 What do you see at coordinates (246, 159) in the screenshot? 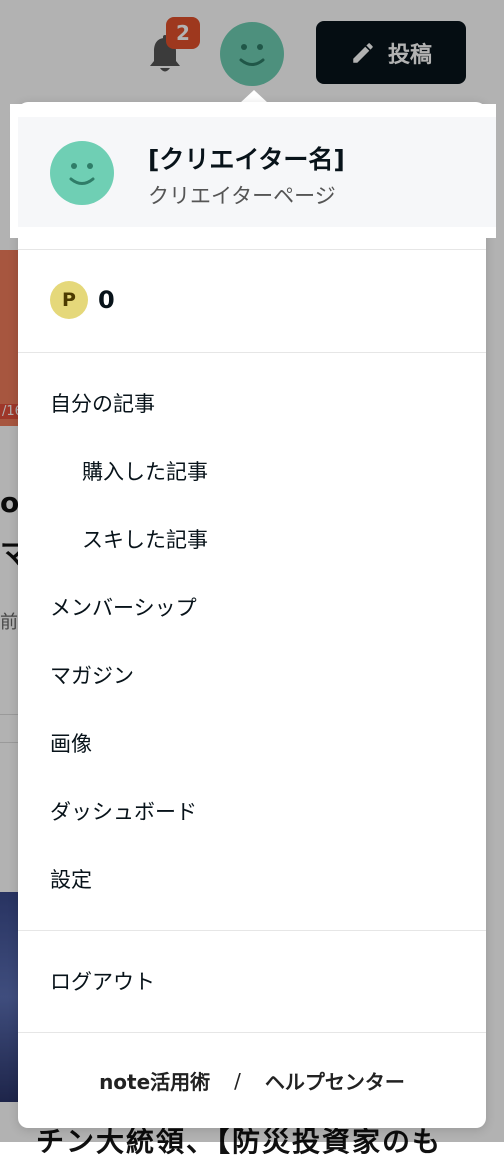
I see `creator-name: [クリエイター名]` at bounding box center [246, 159].